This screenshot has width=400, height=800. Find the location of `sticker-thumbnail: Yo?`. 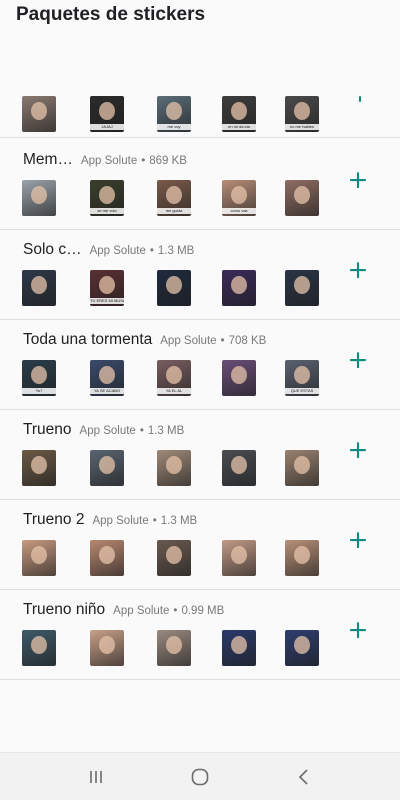

sticker-thumbnail: Yo? is located at coordinates (39, 378).